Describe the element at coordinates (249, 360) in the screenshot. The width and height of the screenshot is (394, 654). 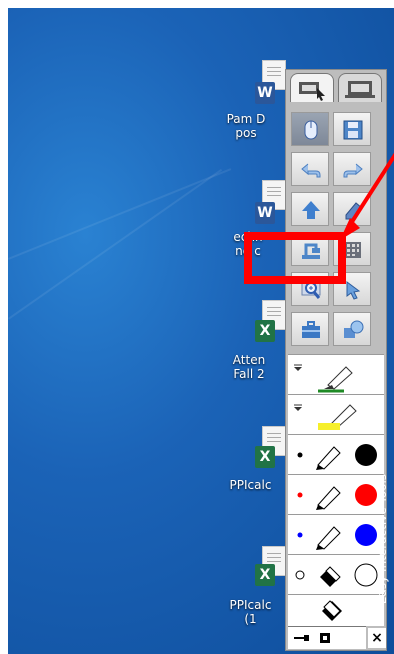
I see `icon-label-line1: Atten` at that location.